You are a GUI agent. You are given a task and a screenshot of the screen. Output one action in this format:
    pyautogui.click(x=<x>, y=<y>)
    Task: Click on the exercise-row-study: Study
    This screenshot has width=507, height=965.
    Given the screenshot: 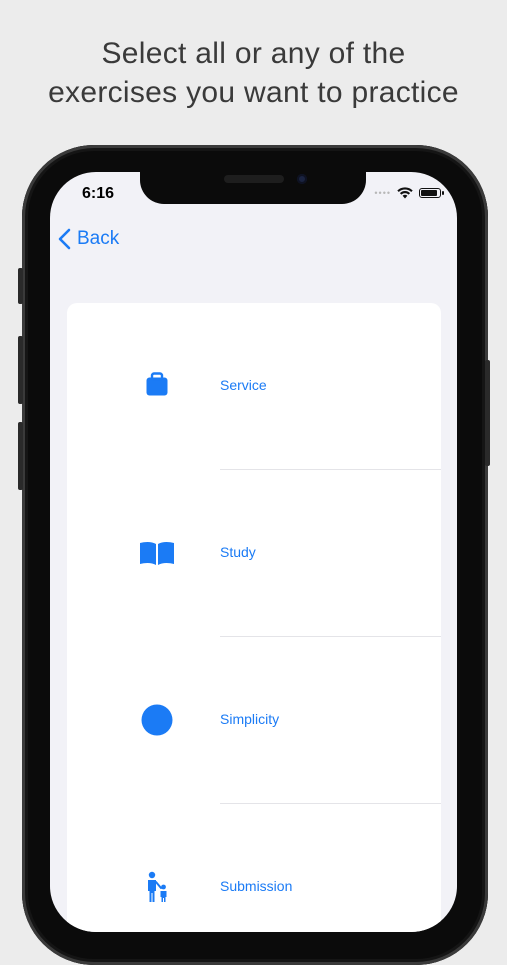 What is the action you would take?
    pyautogui.click(x=254, y=553)
    